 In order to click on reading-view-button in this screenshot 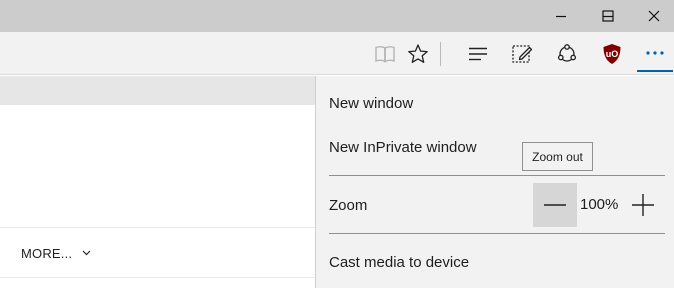, I will do `click(385, 54)`.